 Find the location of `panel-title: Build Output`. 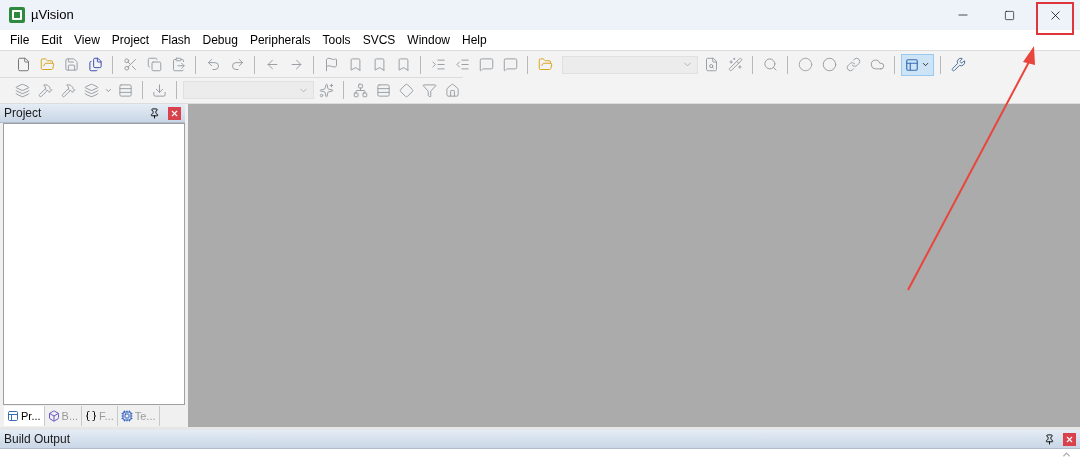

panel-title: Build Output is located at coordinates (37, 439).